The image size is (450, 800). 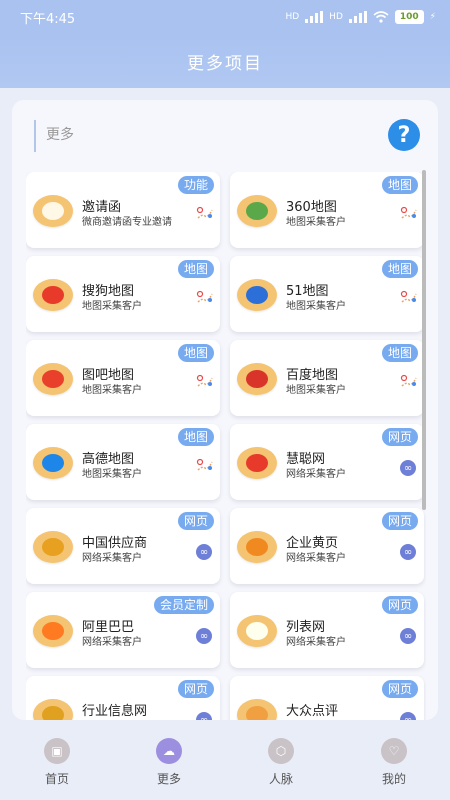 I want to click on yellow-pages-icon, so click(x=257, y=547).